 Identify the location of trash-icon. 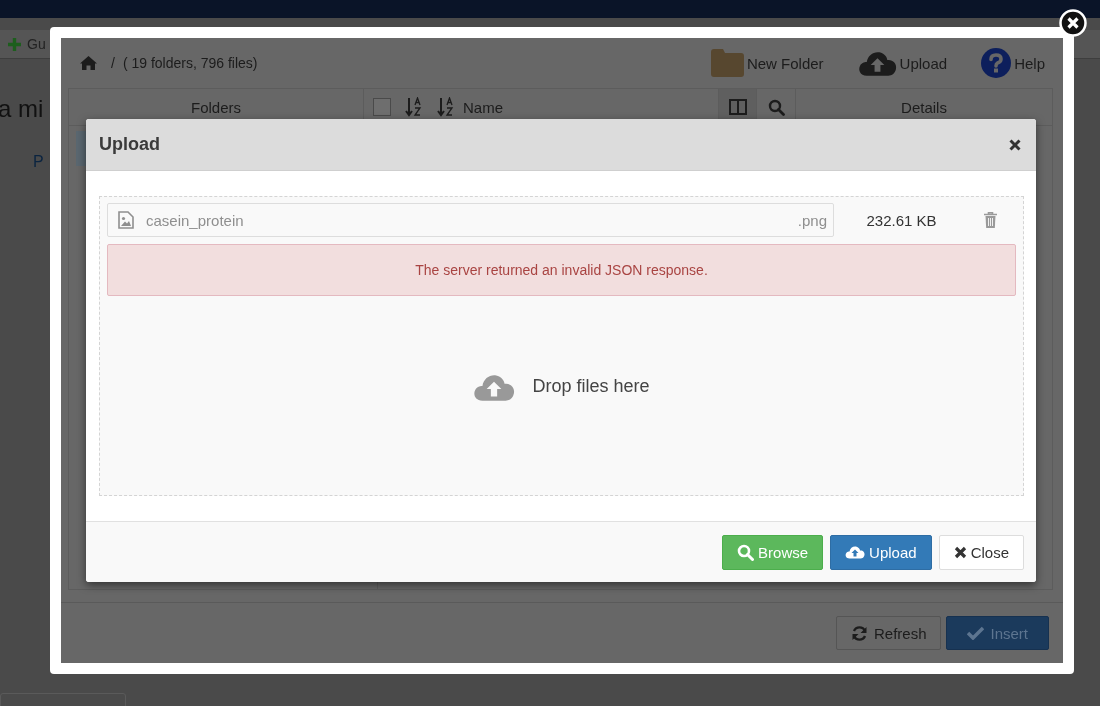
(990, 220).